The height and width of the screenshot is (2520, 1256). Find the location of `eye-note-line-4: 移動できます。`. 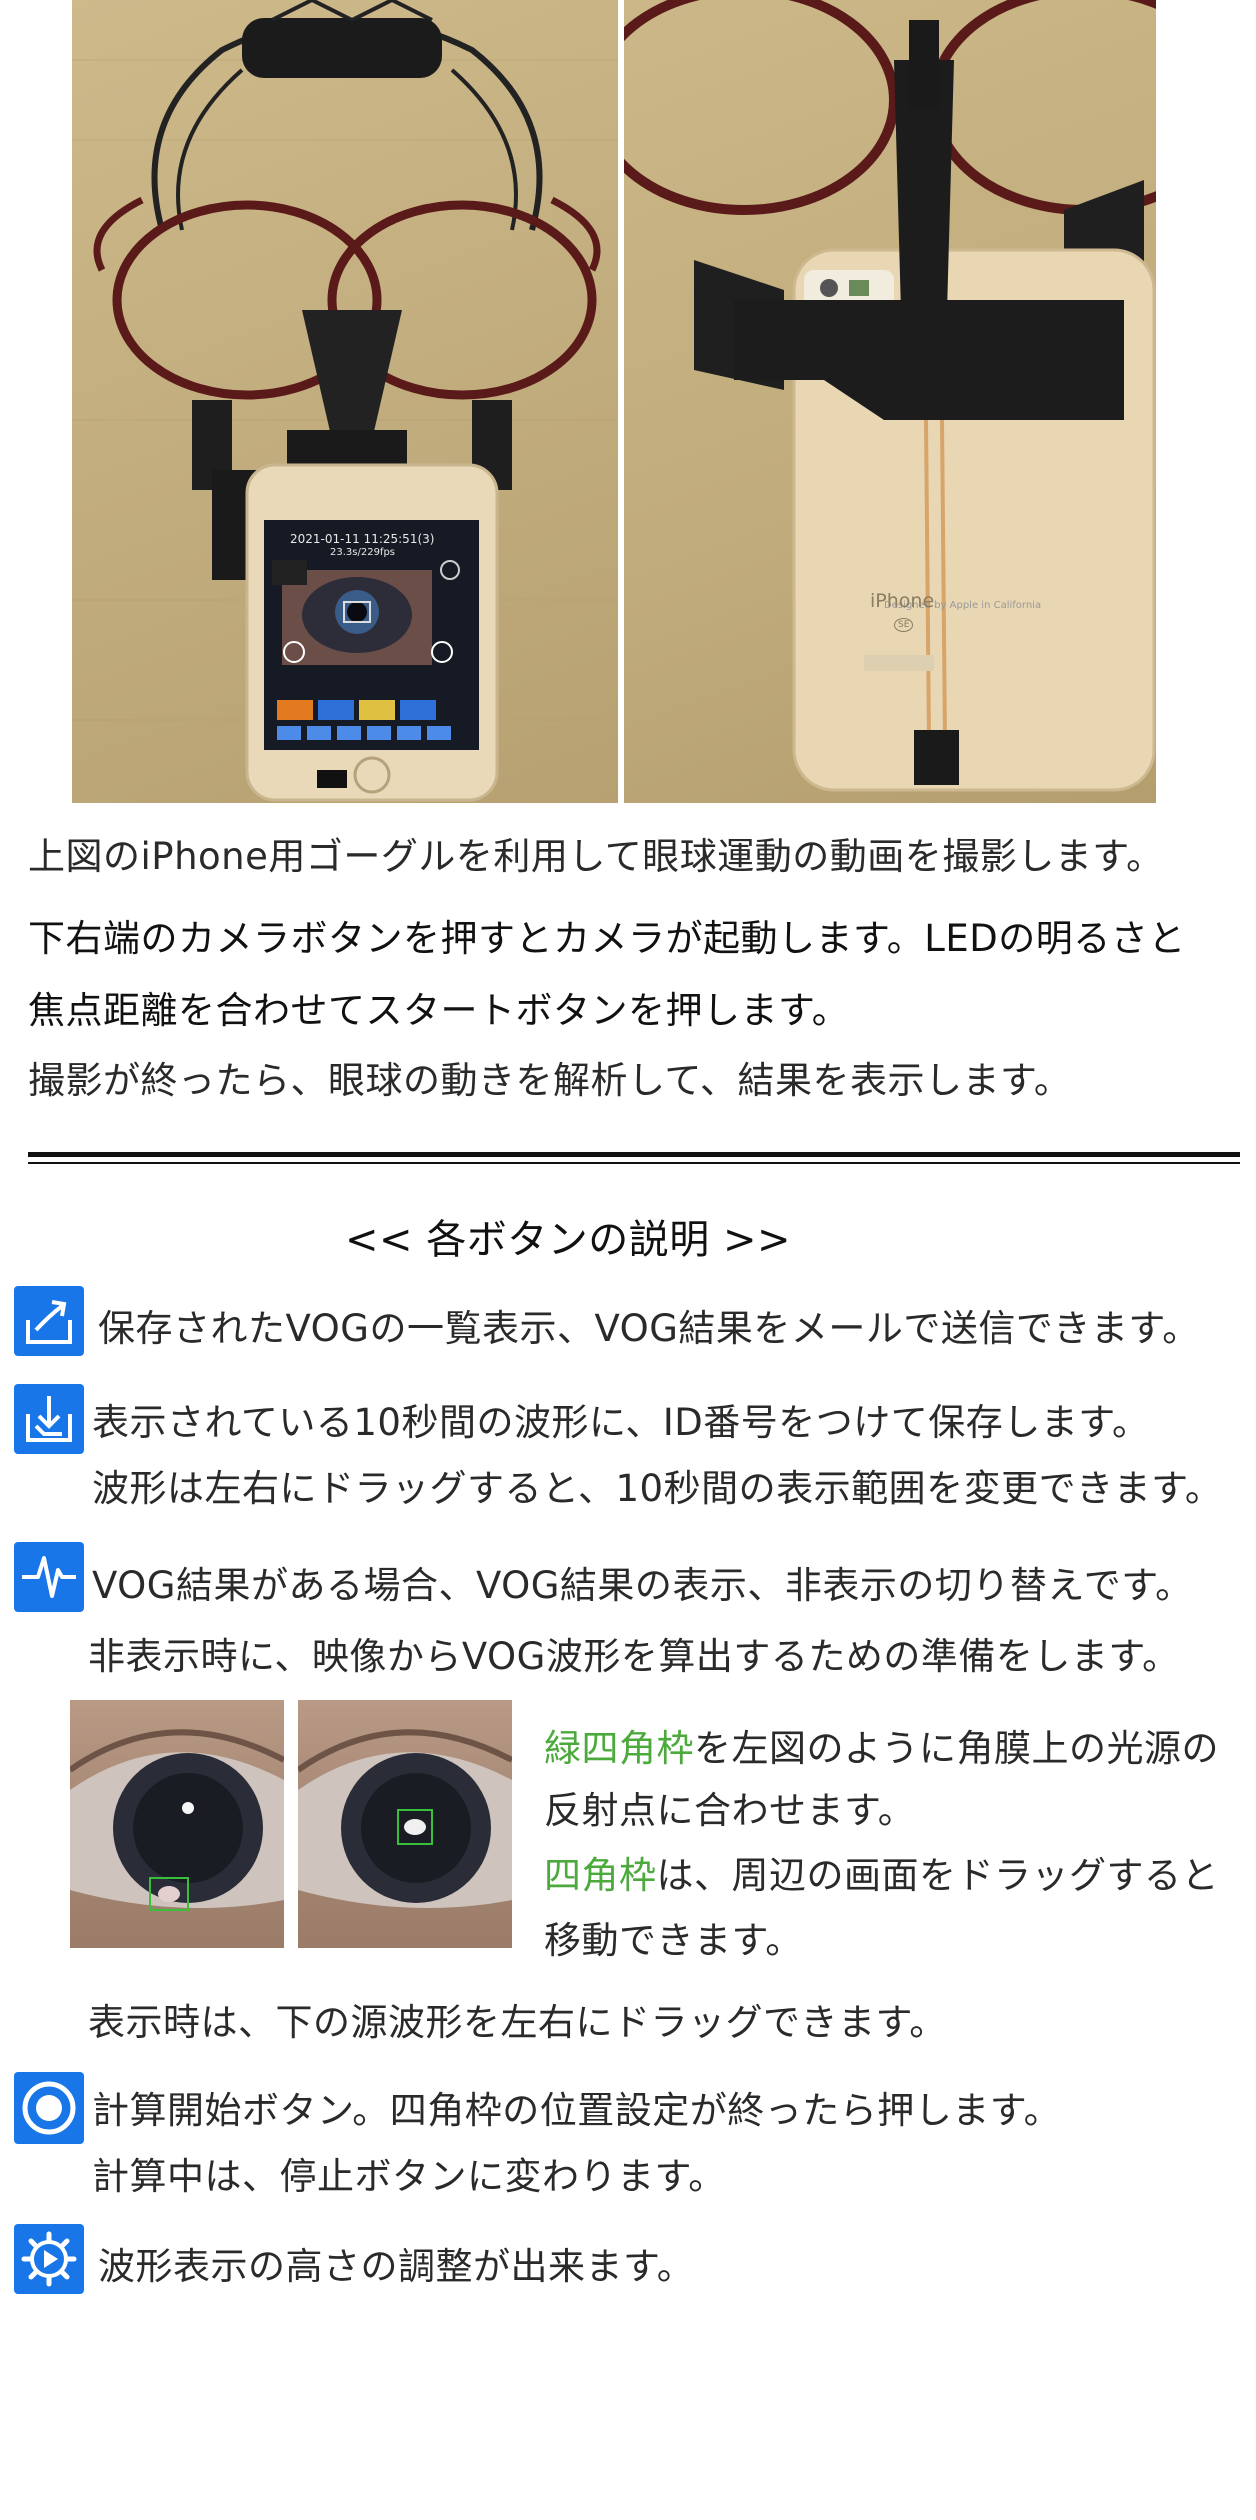

eye-note-line-4: 移動できます。 is located at coordinates (673, 1940).